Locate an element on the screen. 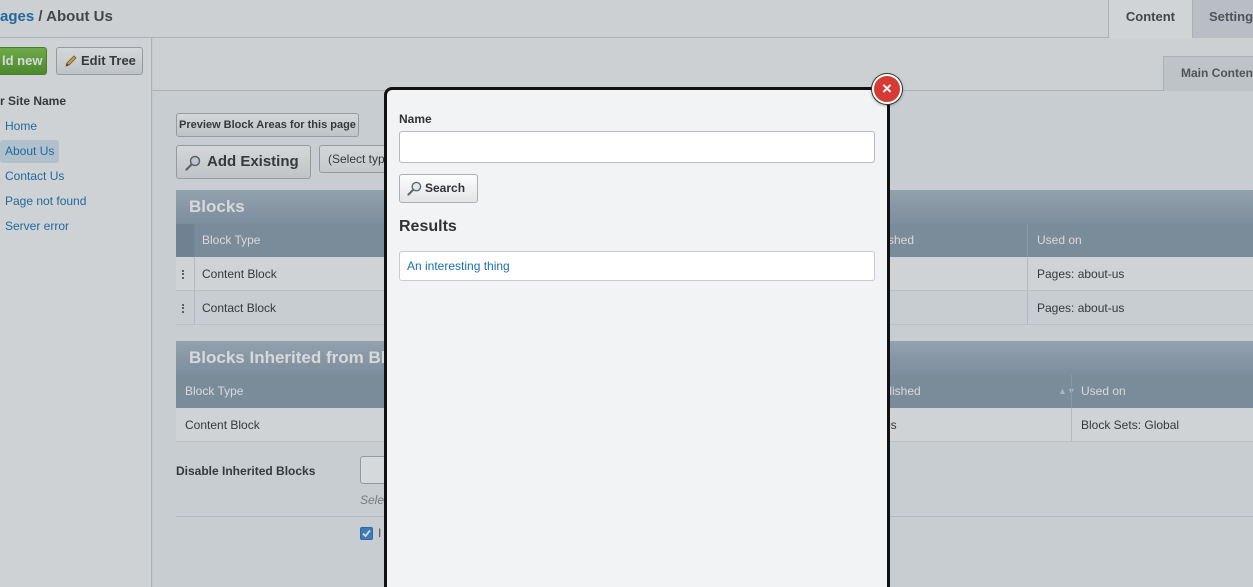  search-button: Search is located at coordinates (438, 188).